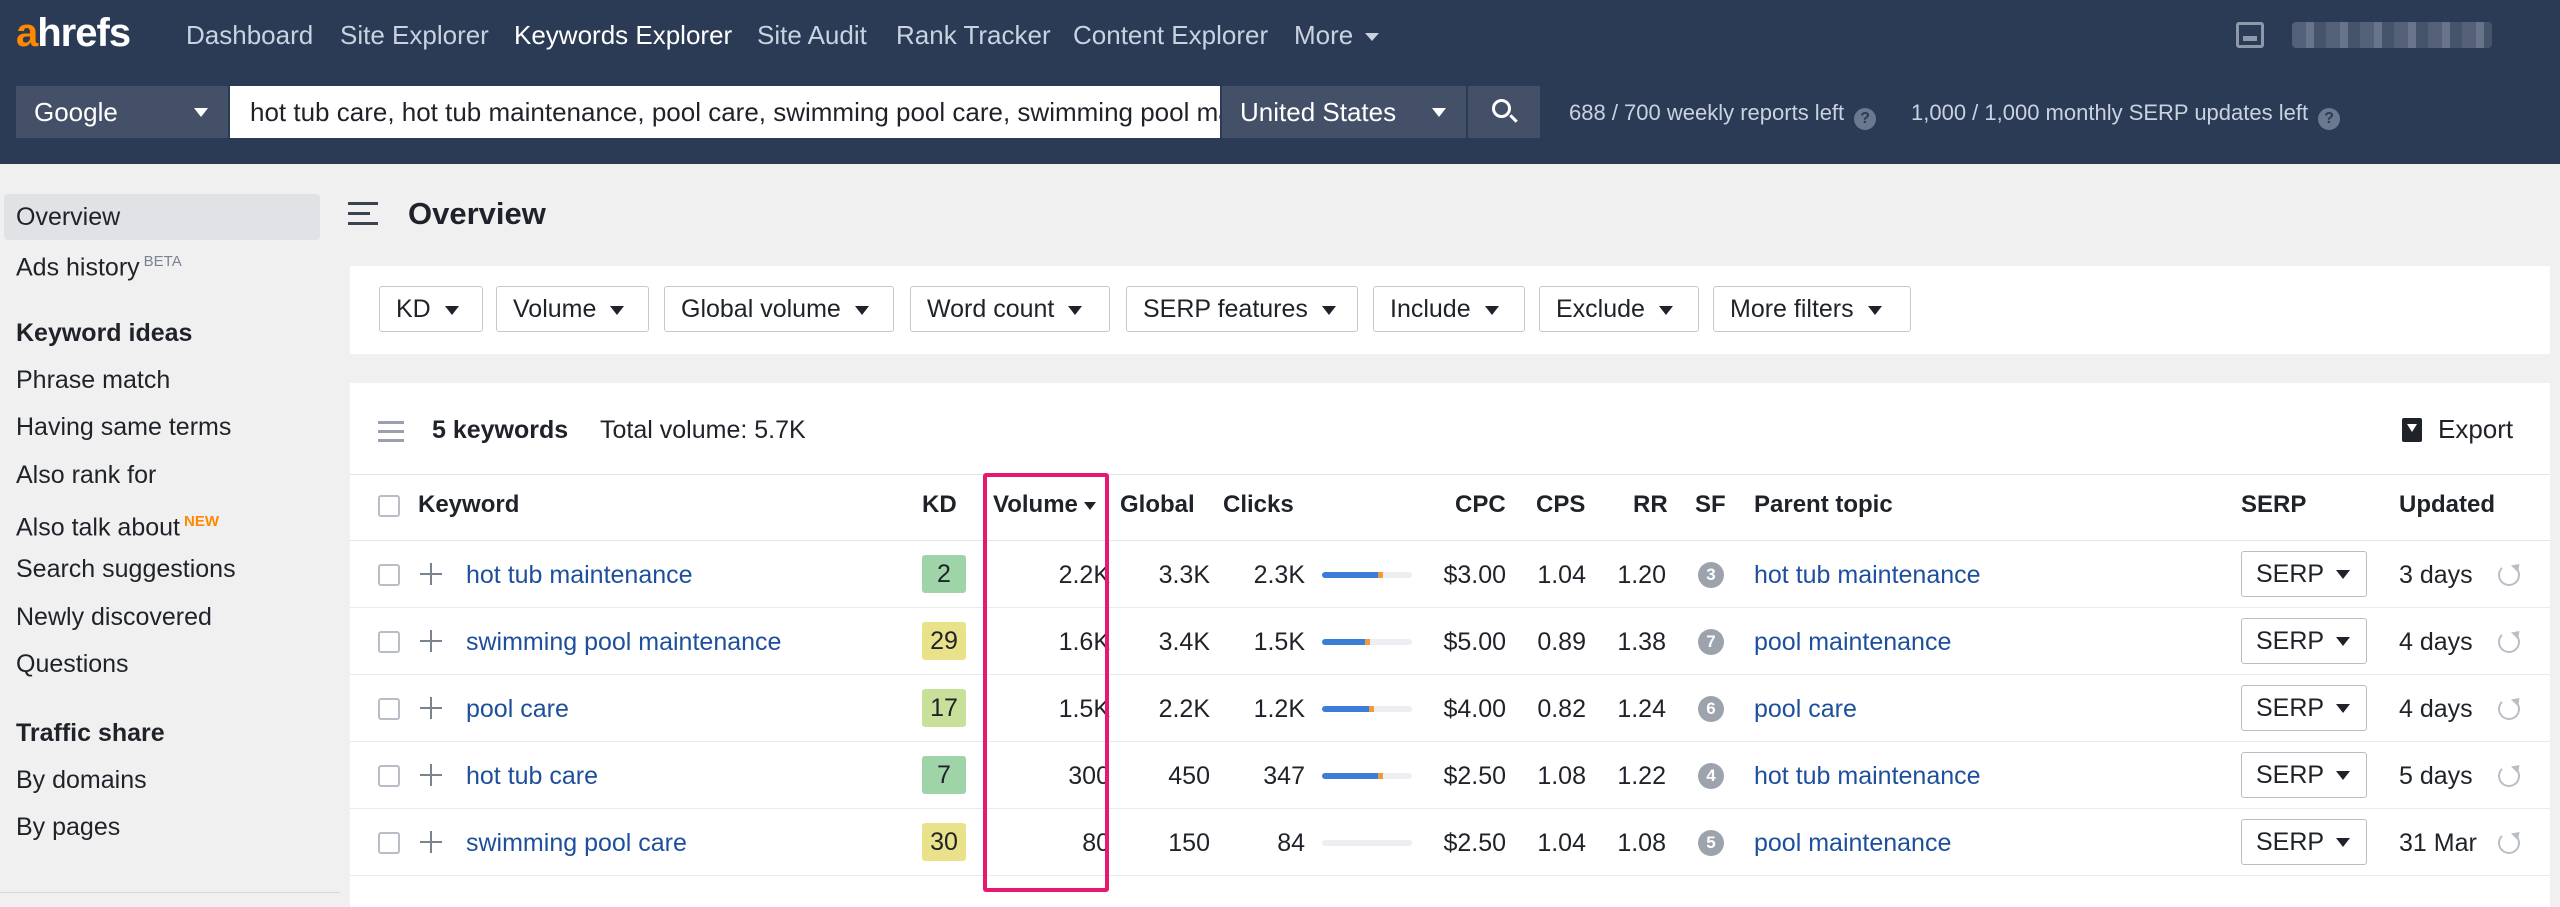 The width and height of the screenshot is (2560, 907). Describe the element at coordinates (104, 333) in the screenshot. I see `sidebar-heading-keyword-ideas: Keyword ideas` at that location.